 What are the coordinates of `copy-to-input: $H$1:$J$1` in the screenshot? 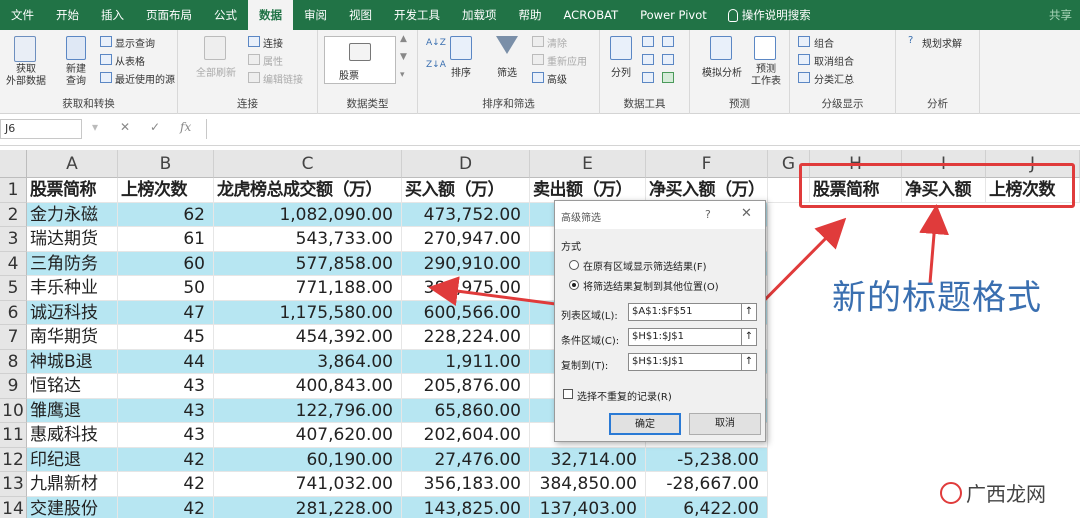 It's located at (688, 362).